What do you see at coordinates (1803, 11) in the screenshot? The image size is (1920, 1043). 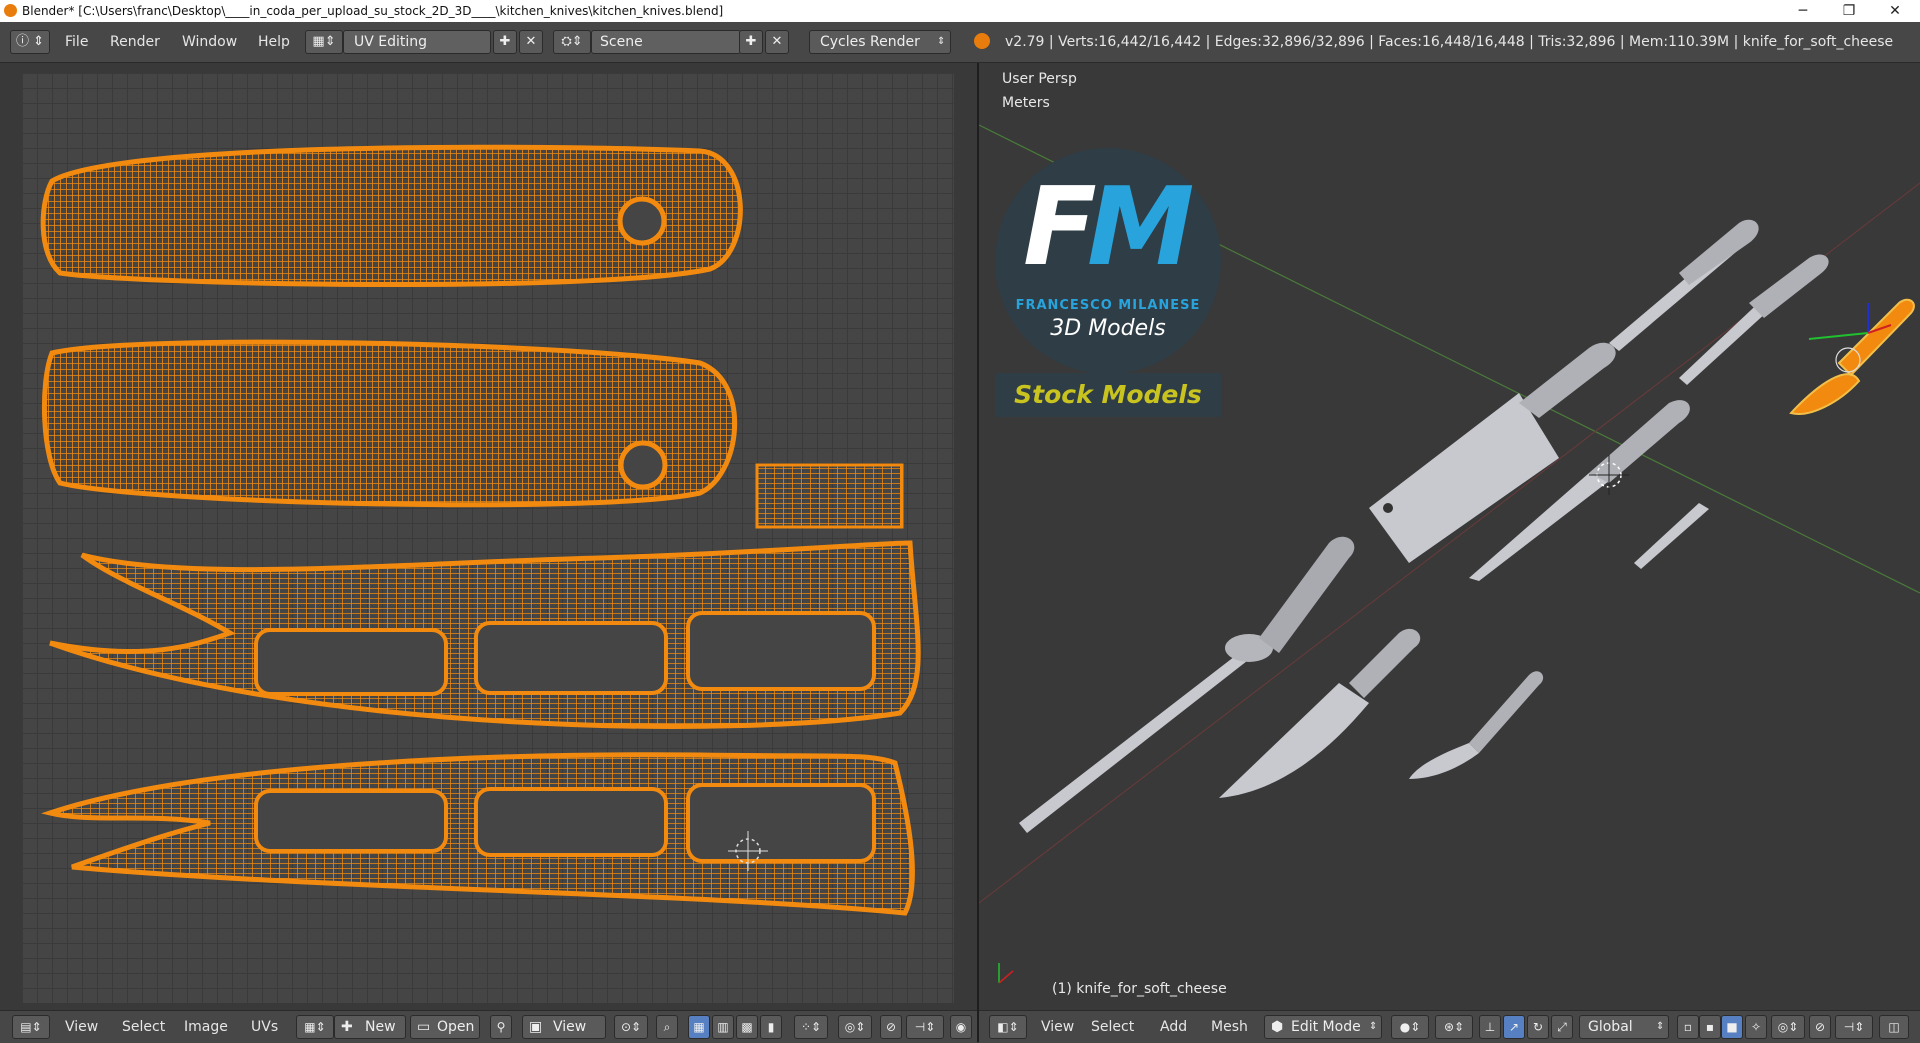 I see `minimize-button: ─` at bounding box center [1803, 11].